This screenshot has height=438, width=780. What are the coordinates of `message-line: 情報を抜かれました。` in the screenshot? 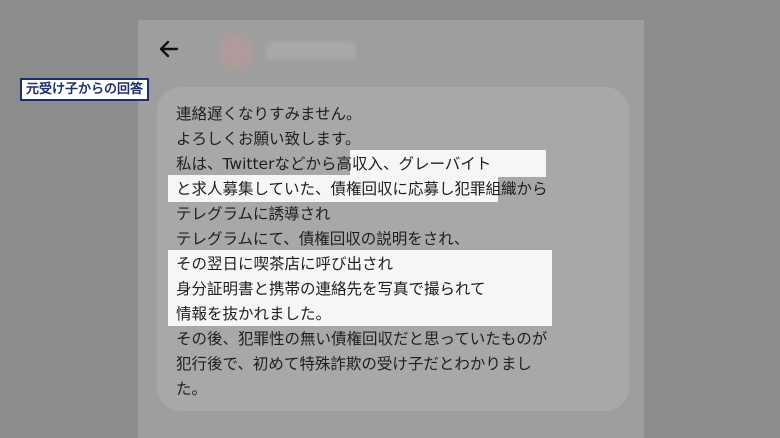 It's located at (254, 314).